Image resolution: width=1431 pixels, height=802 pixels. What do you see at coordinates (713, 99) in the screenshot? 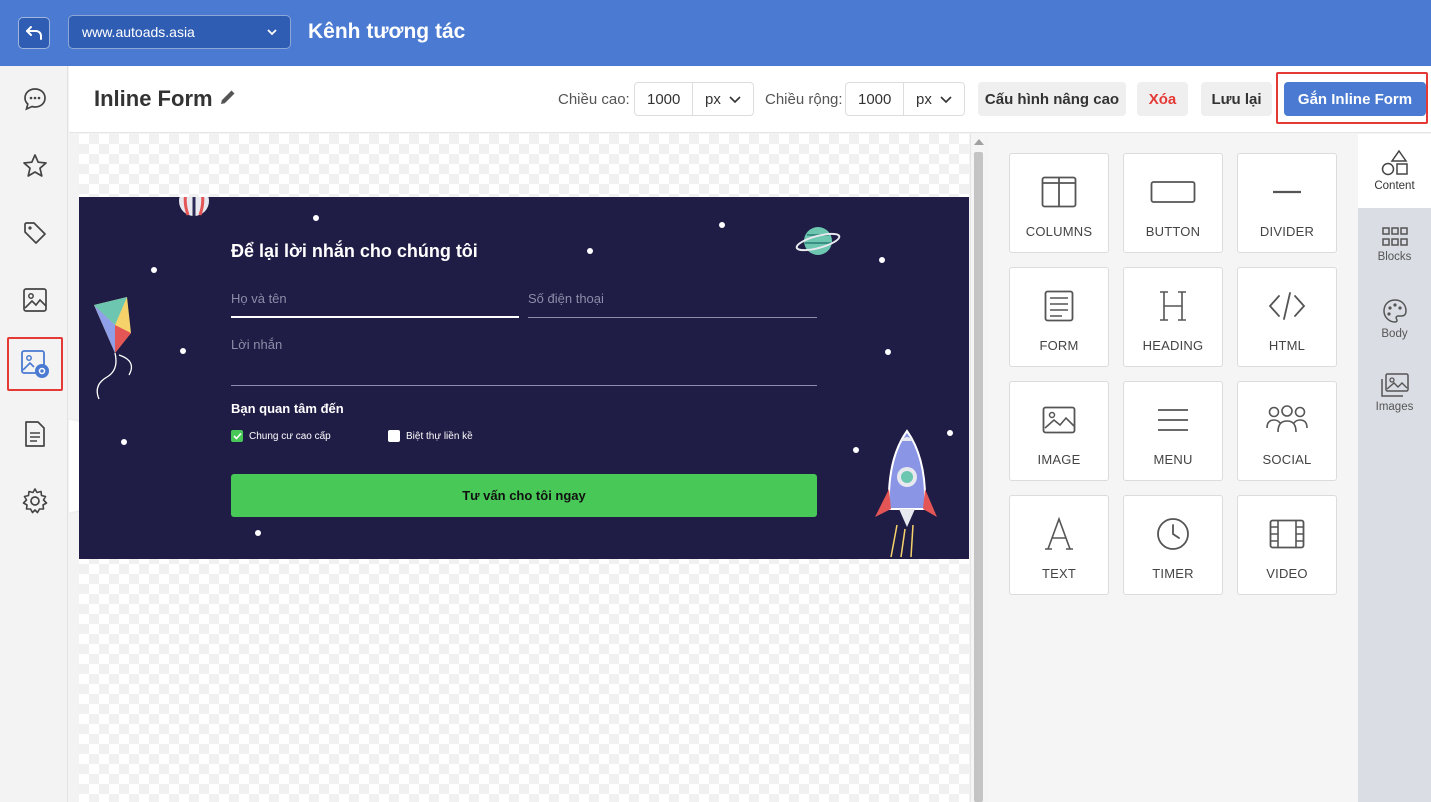
I see `height-unit-value: px` at bounding box center [713, 99].